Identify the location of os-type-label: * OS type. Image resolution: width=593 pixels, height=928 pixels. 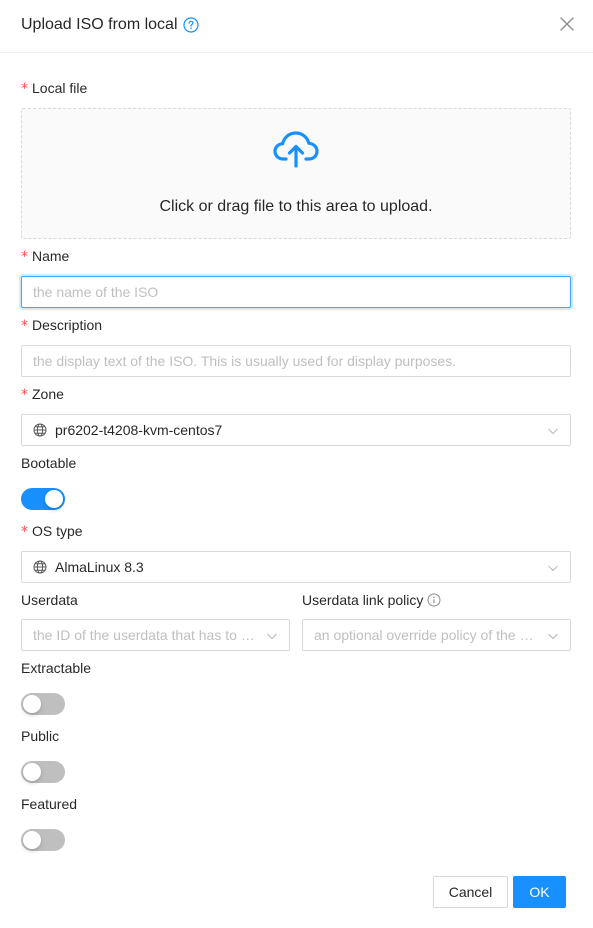
(52, 531).